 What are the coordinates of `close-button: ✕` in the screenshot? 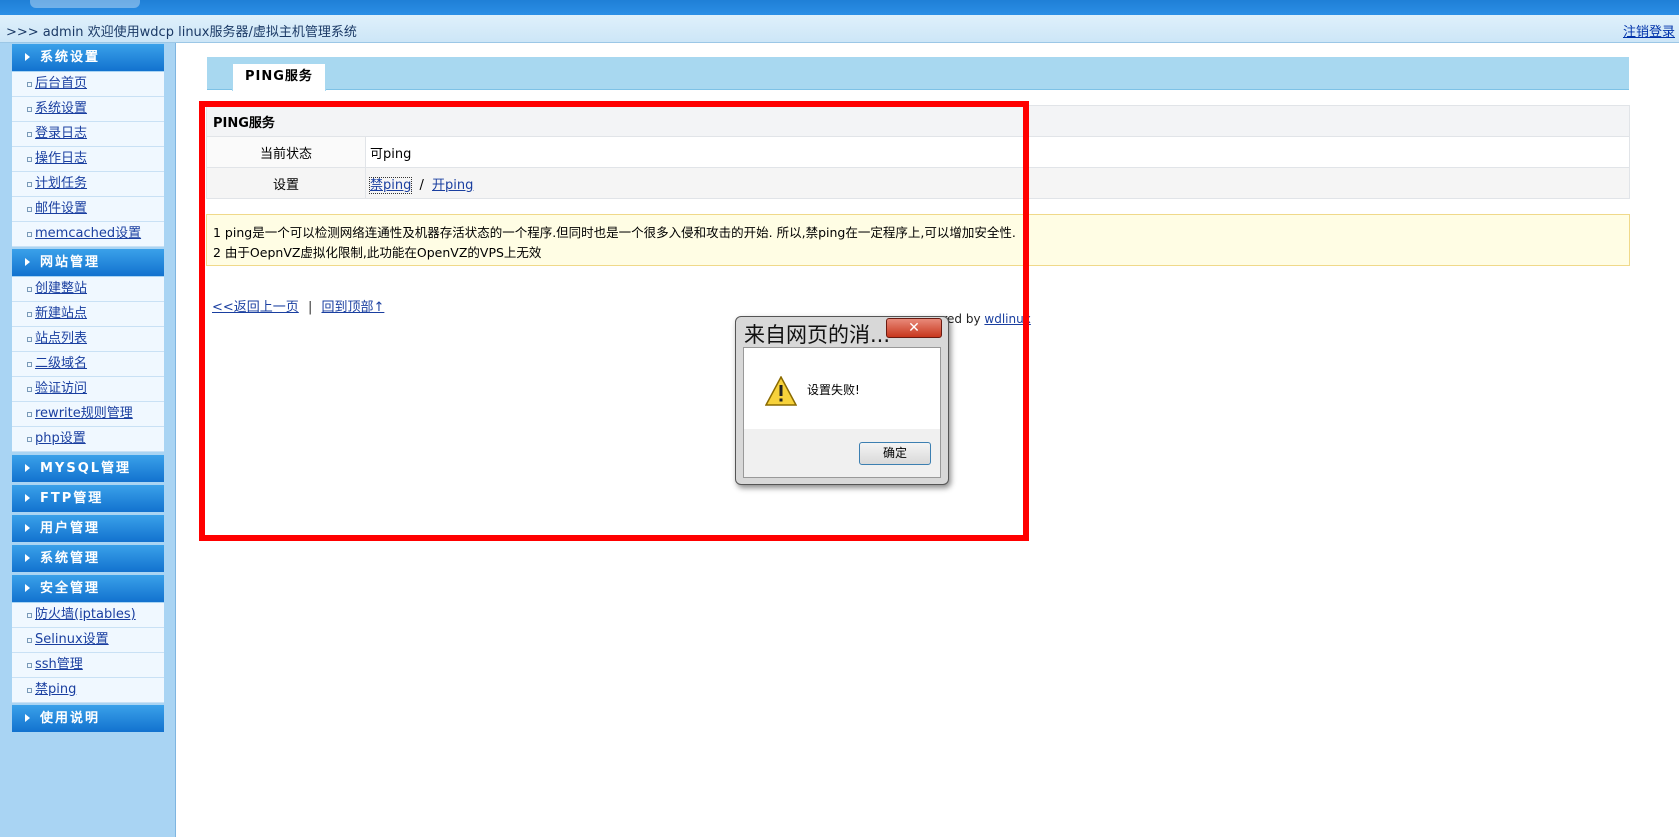 It's located at (914, 328).